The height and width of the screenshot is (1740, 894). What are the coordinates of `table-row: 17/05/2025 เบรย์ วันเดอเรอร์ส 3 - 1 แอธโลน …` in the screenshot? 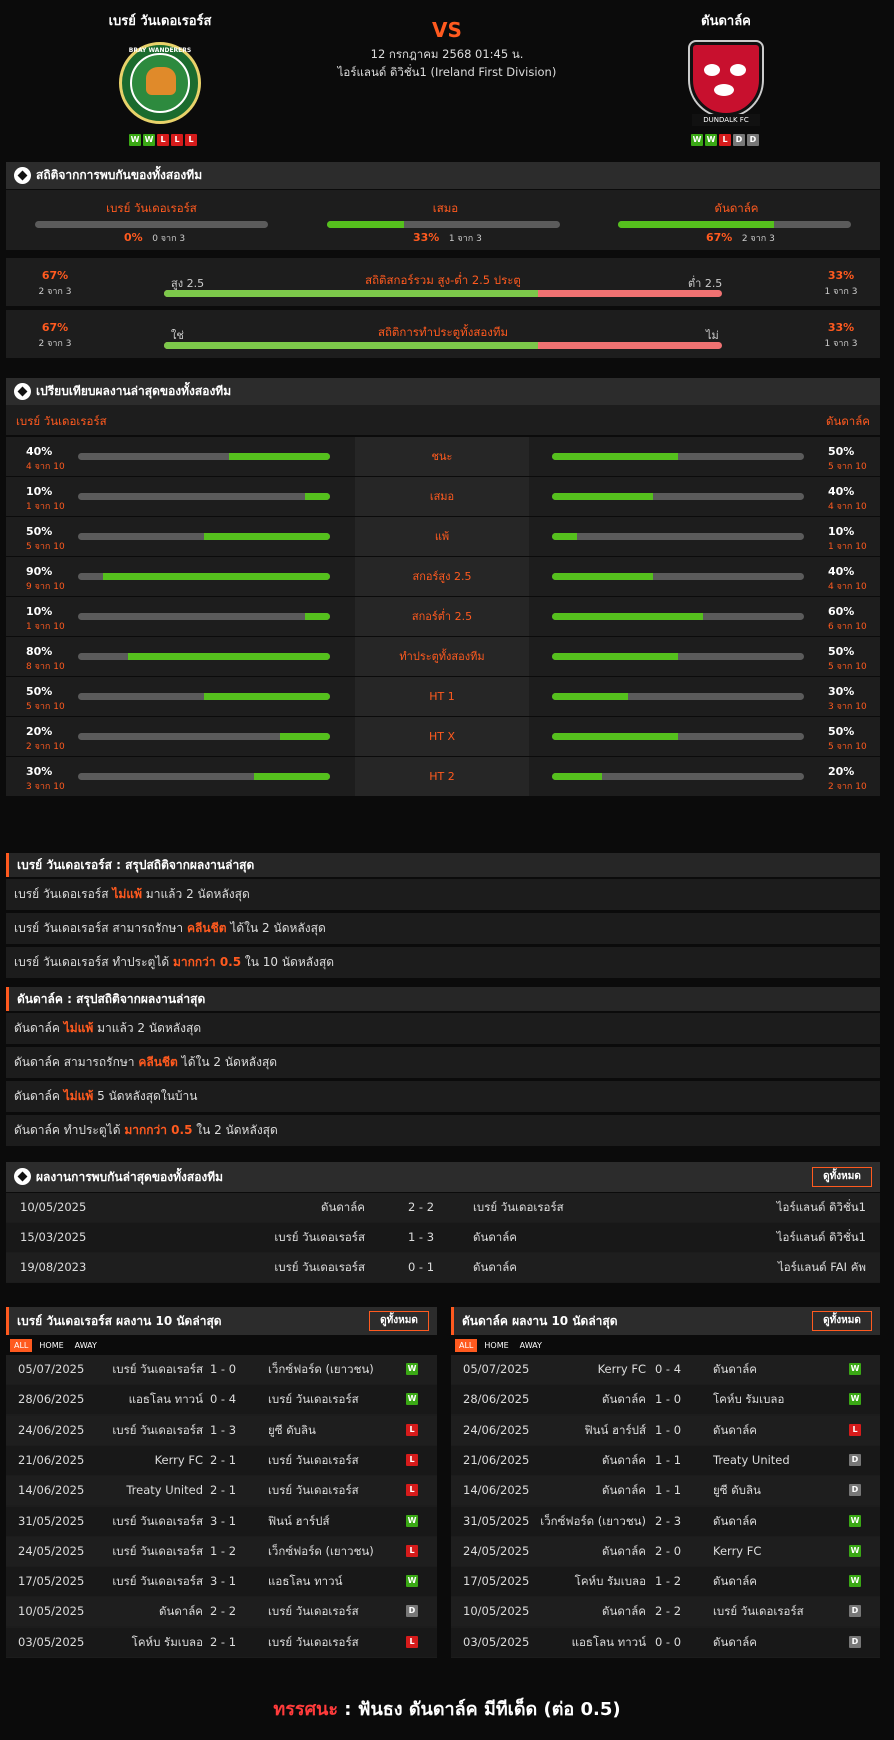 It's located at (221, 1582).